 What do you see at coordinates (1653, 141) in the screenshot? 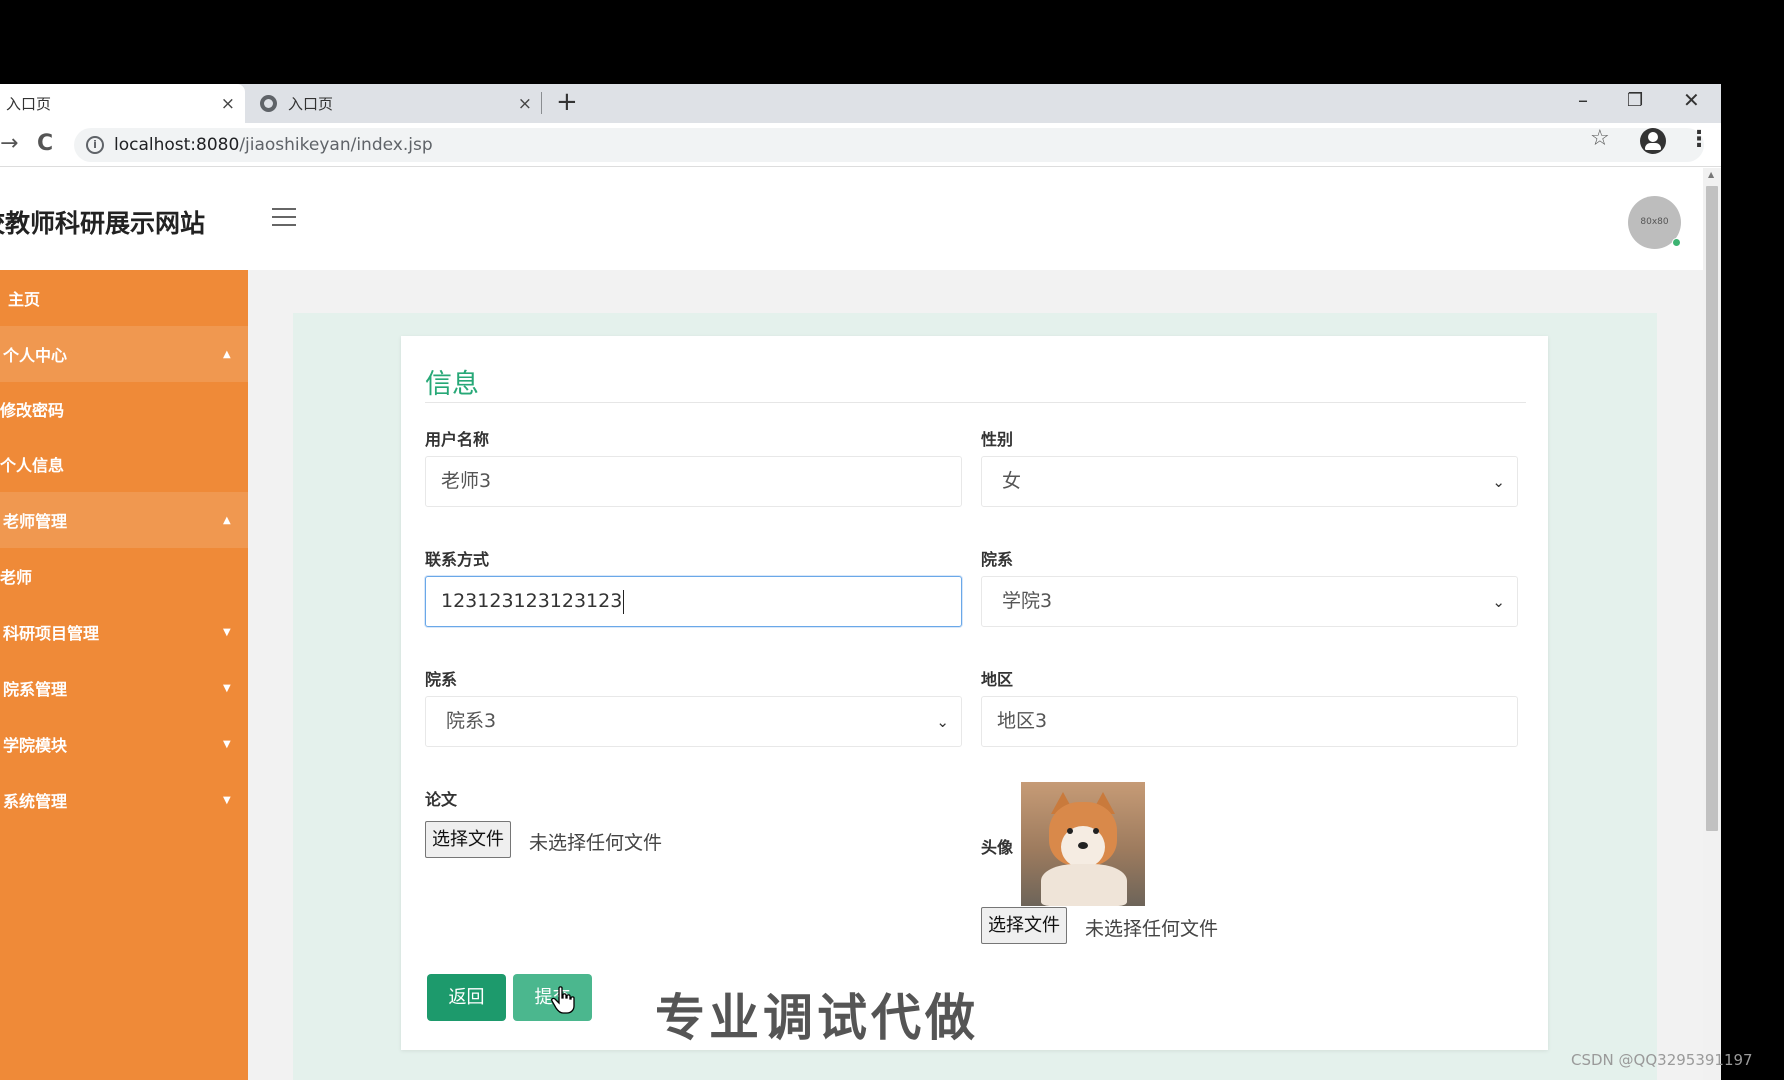
I see `account-icon` at bounding box center [1653, 141].